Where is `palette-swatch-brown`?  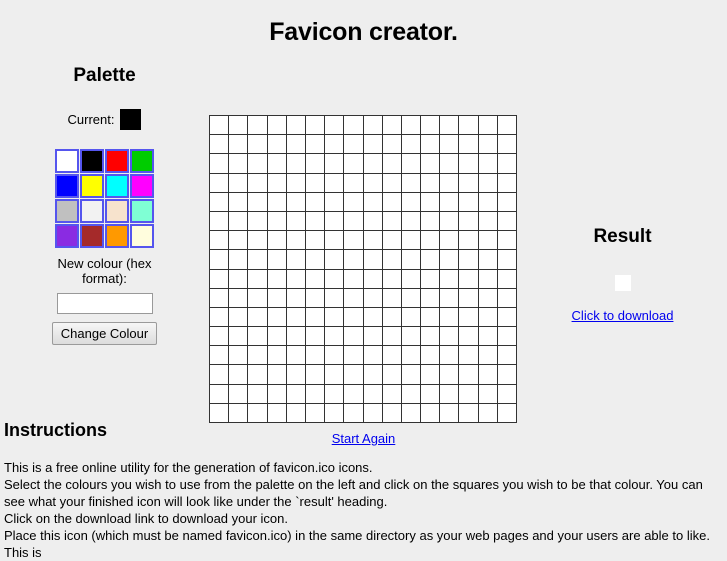 palette-swatch-brown is located at coordinates (92, 236).